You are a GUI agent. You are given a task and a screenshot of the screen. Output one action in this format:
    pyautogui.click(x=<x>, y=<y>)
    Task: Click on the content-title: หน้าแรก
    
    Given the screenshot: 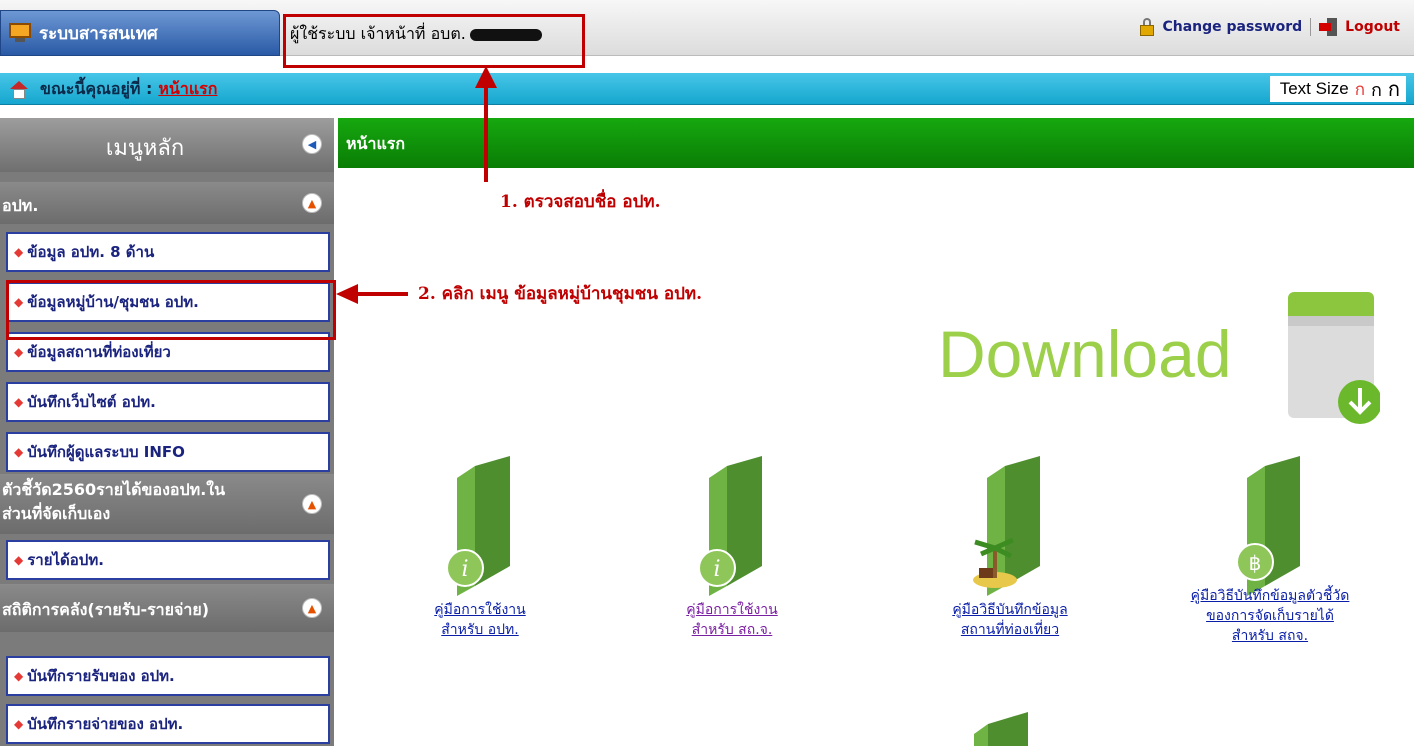 What is the action you would take?
    pyautogui.click(x=376, y=143)
    